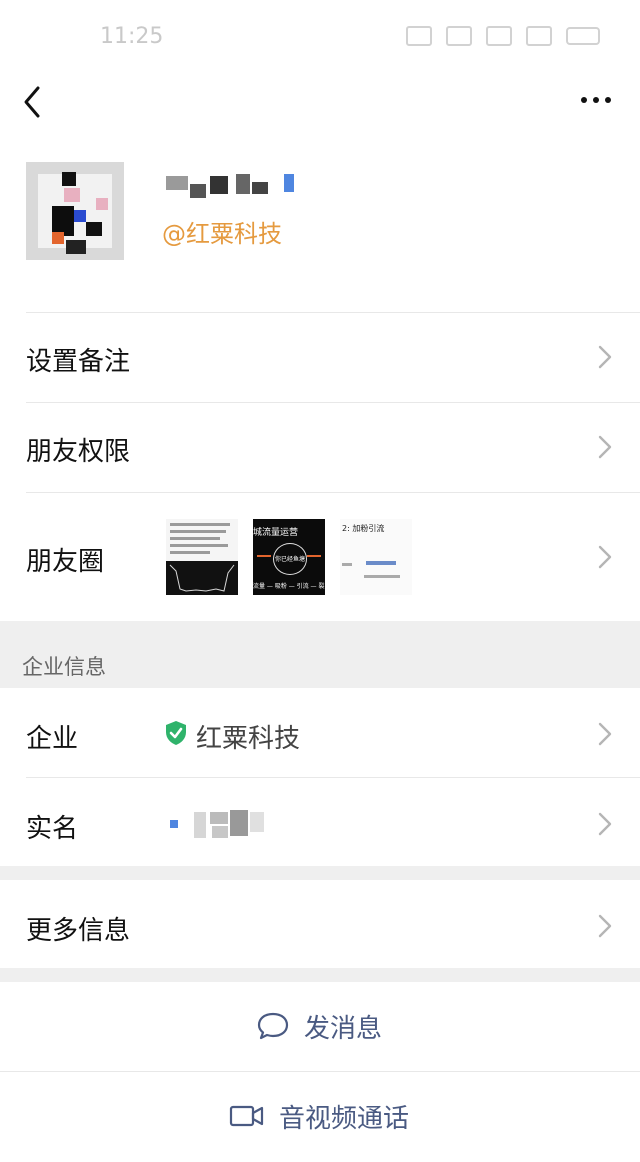  Describe the element at coordinates (539, 36) in the screenshot. I see `network-icon` at that location.